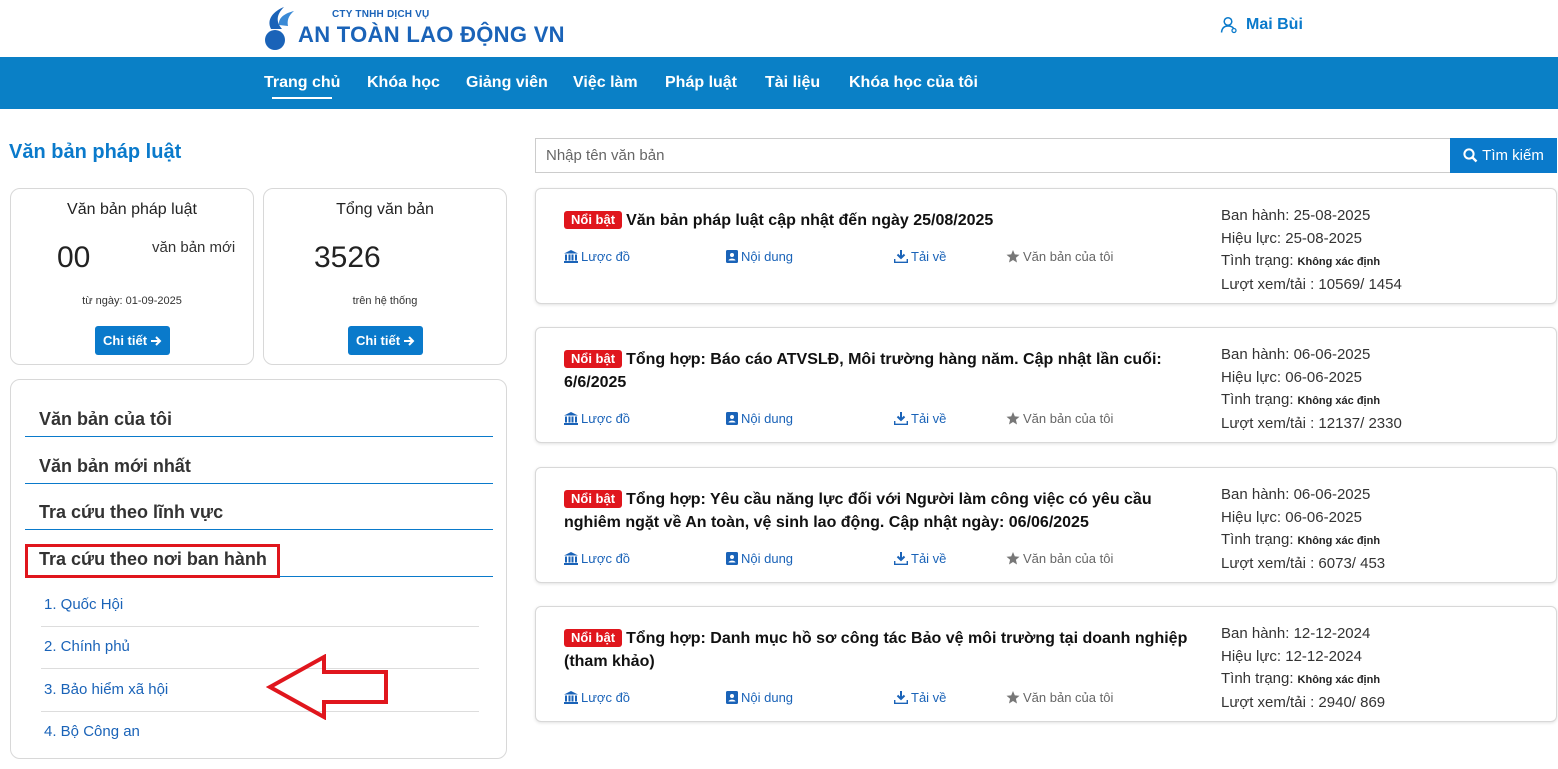  I want to click on menu-latest-documents: Văn bản mới nhất, so click(259, 469).